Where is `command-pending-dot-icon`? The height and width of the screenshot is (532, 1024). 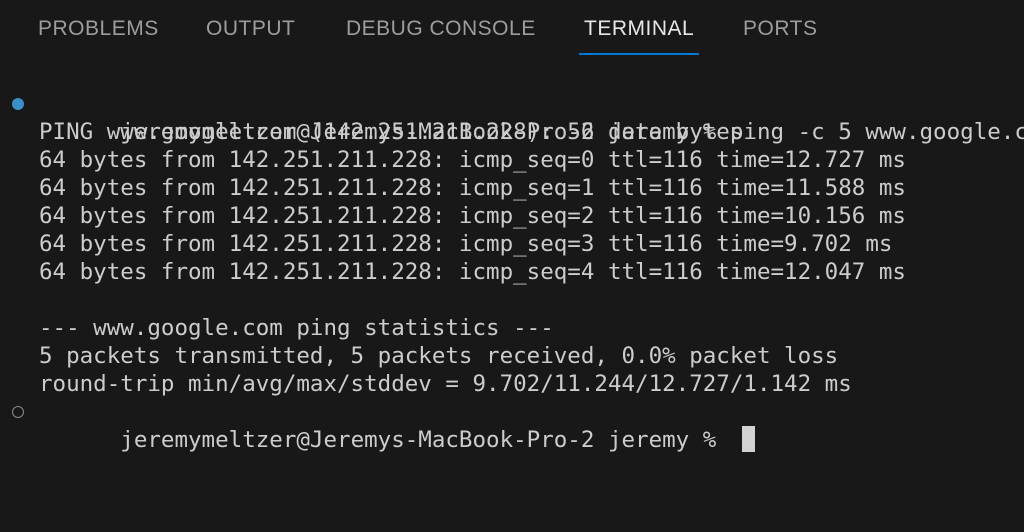 command-pending-dot-icon is located at coordinates (18, 412).